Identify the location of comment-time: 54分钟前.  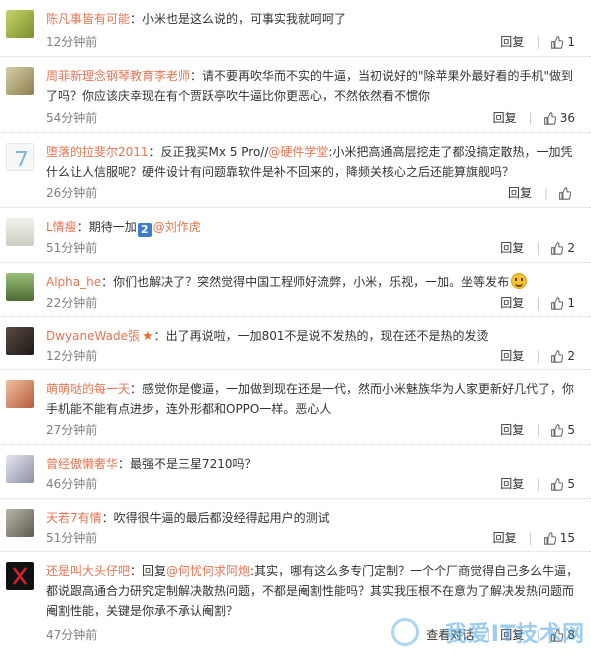
(72, 118).